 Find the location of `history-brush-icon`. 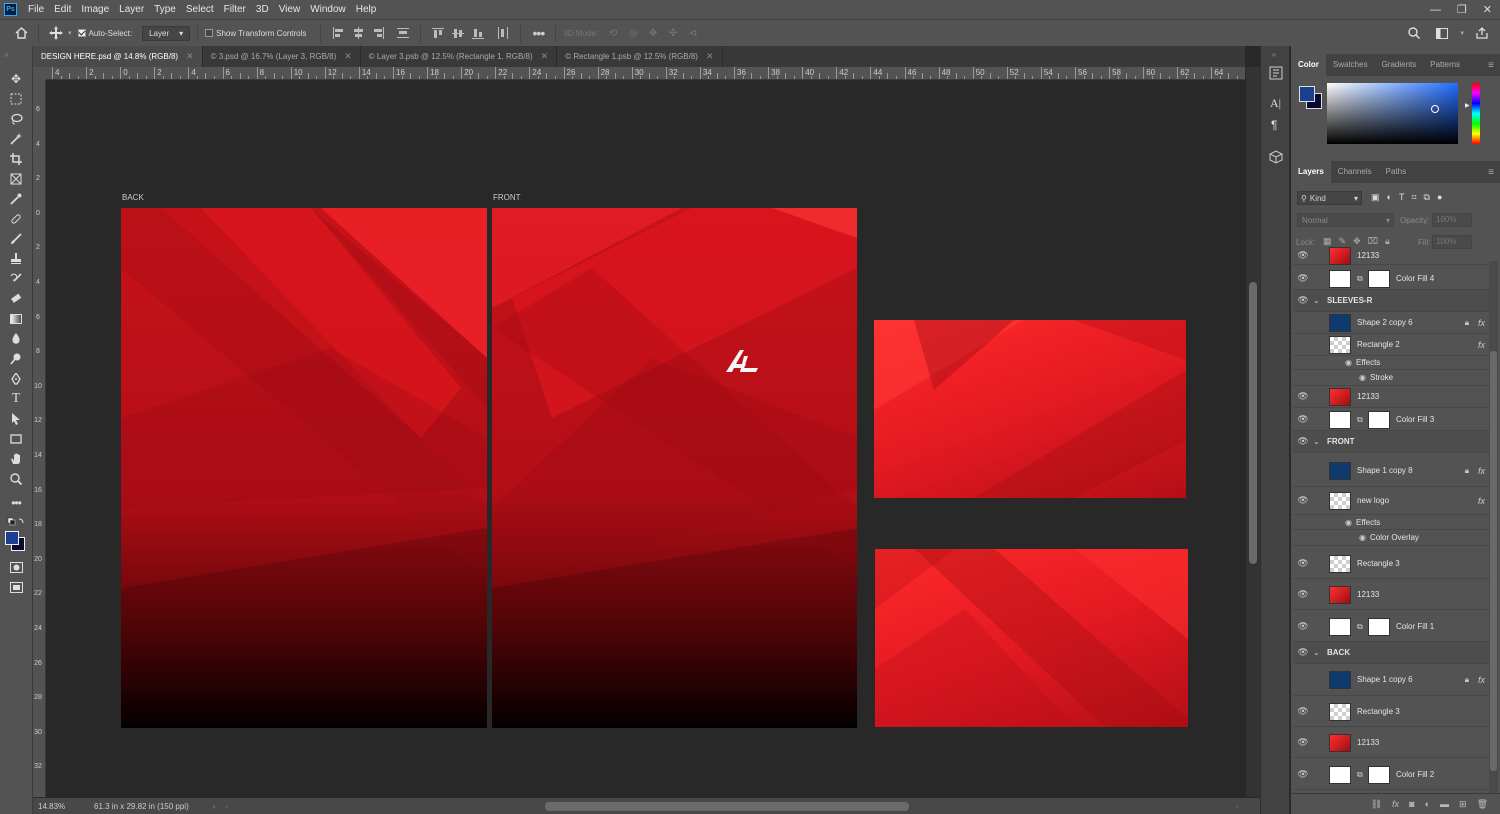

history-brush-icon is located at coordinates (16, 279).